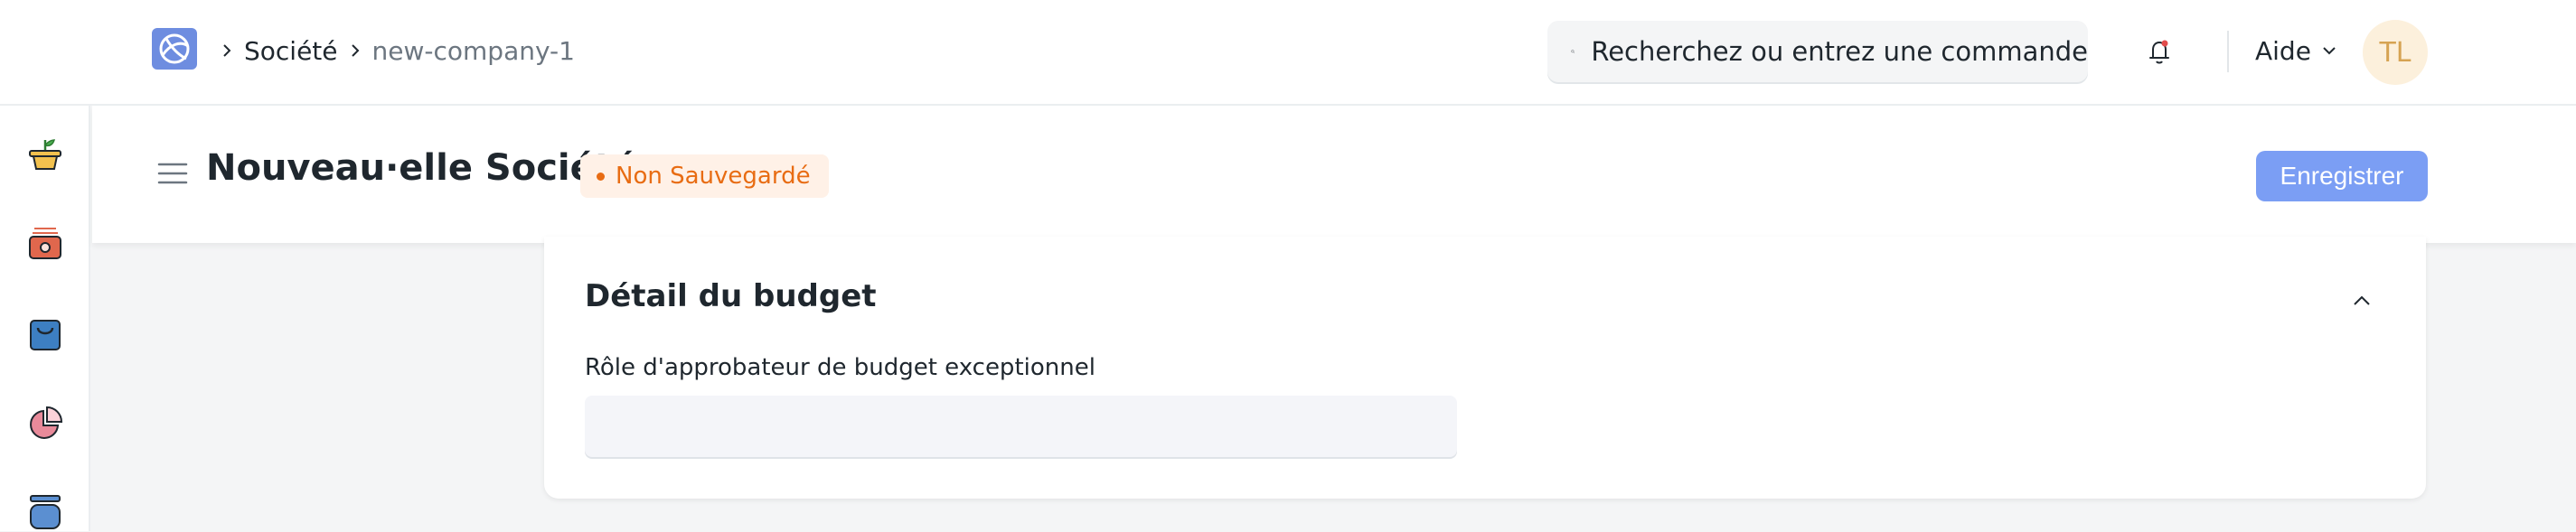 This screenshot has width=2576, height=532. I want to click on shopping-bag-icon, so click(45, 333).